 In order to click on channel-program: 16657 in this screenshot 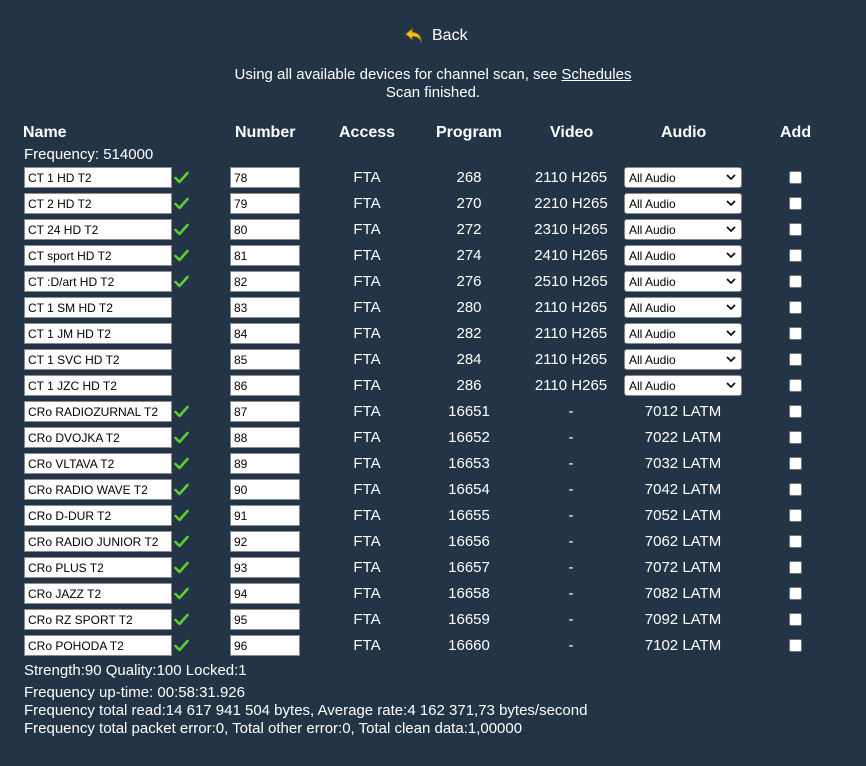, I will do `click(469, 567)`.